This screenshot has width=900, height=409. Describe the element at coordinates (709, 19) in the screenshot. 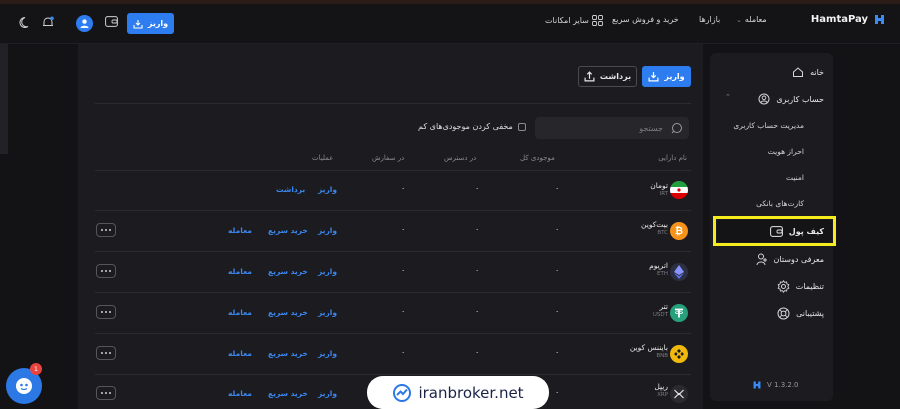

I see `nav-markets: بازارها` at that location.